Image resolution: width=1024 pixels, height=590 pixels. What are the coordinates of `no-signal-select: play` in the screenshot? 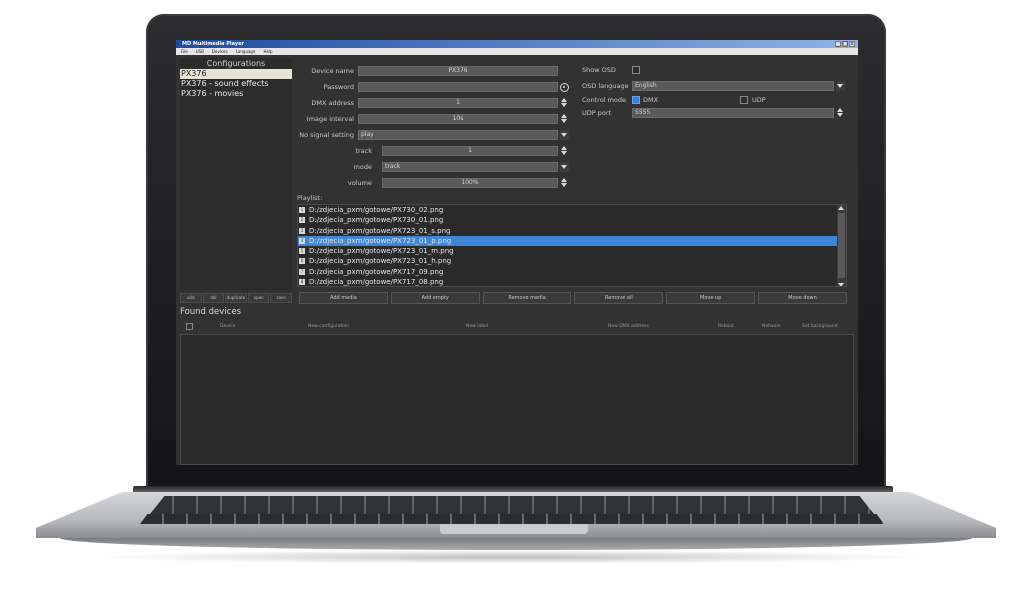 It's located at (458, 135).